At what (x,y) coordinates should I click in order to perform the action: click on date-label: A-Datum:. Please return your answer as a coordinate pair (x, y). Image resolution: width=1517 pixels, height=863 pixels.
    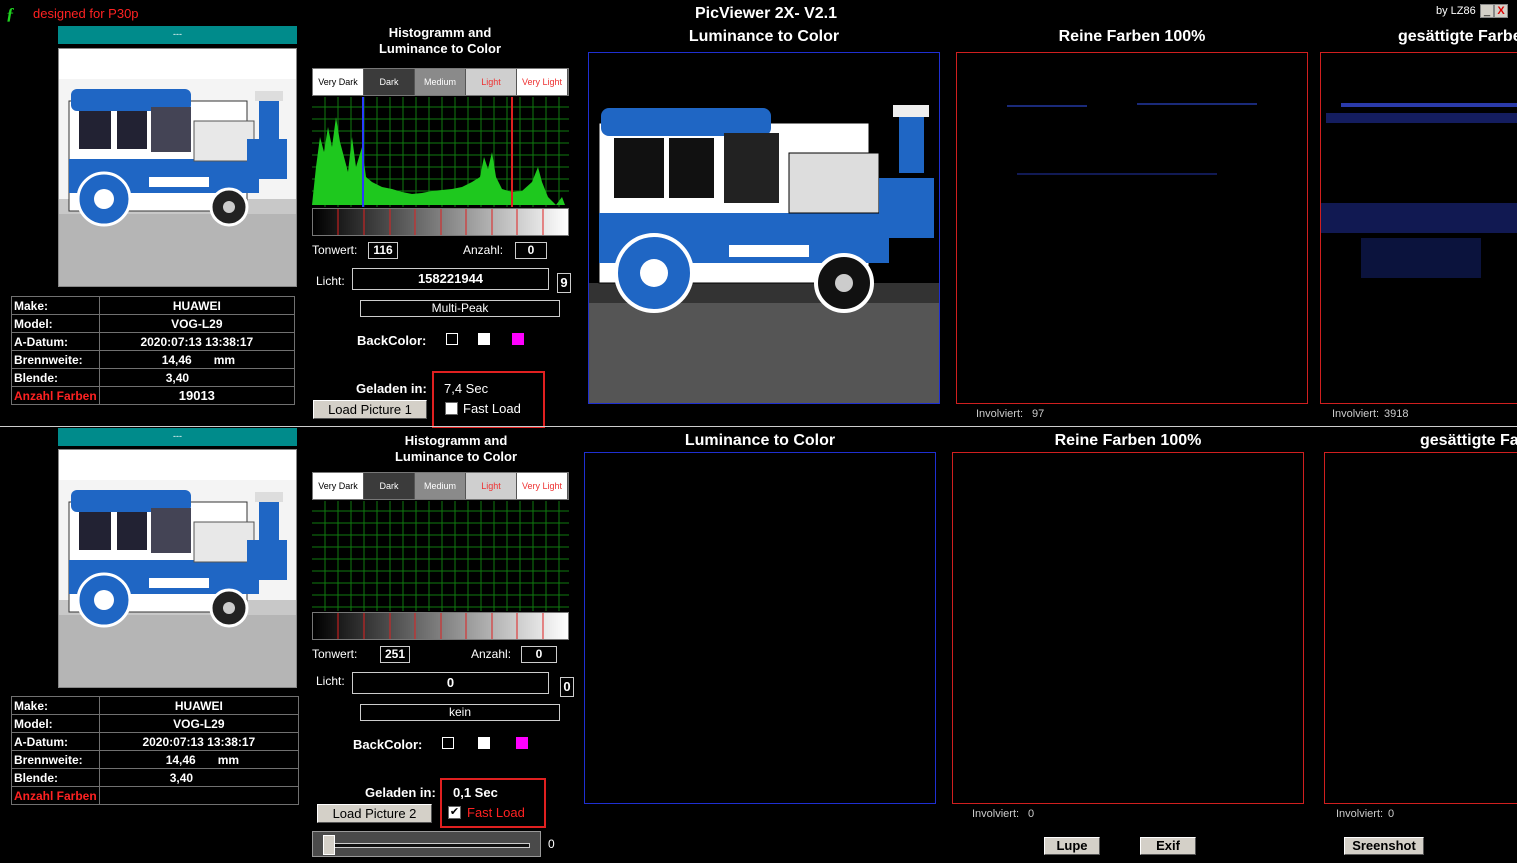
    Looking at the image, I should click on (55, 341).